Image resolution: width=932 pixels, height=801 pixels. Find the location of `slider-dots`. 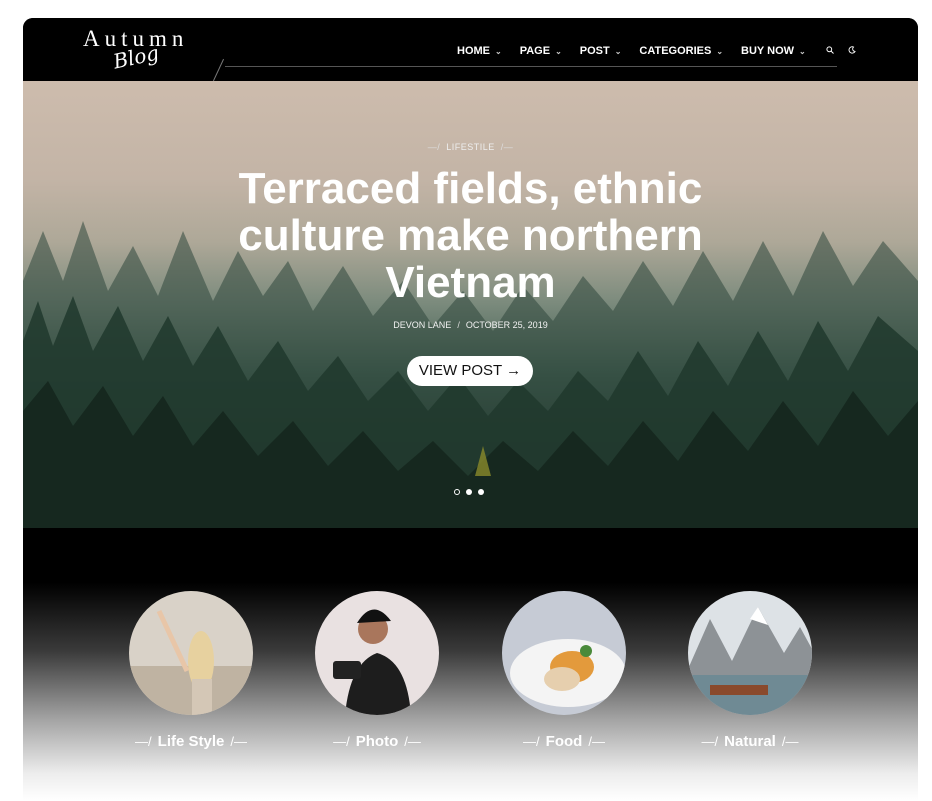

slider-dots is located at coordinates (472, 492).